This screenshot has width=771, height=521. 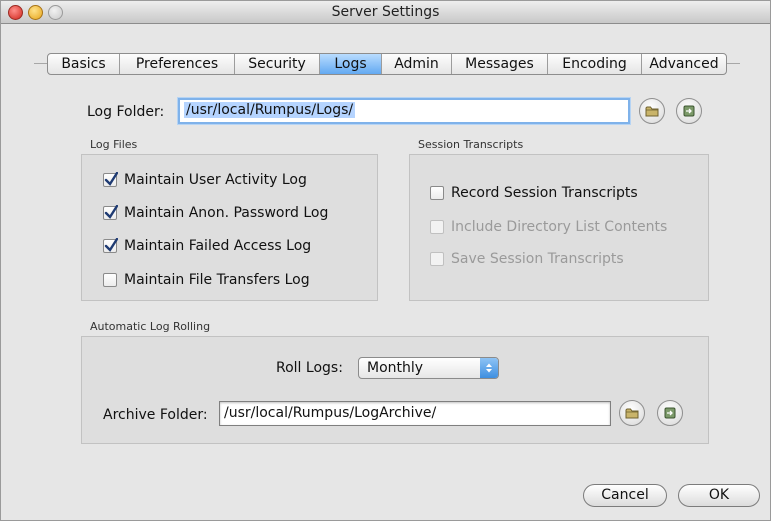 What do you see at coordinates (544, 193) in the screenshot?
I see `record-session-transcripts-label: Record Session Transcripts` at bounding box center [544, 193].